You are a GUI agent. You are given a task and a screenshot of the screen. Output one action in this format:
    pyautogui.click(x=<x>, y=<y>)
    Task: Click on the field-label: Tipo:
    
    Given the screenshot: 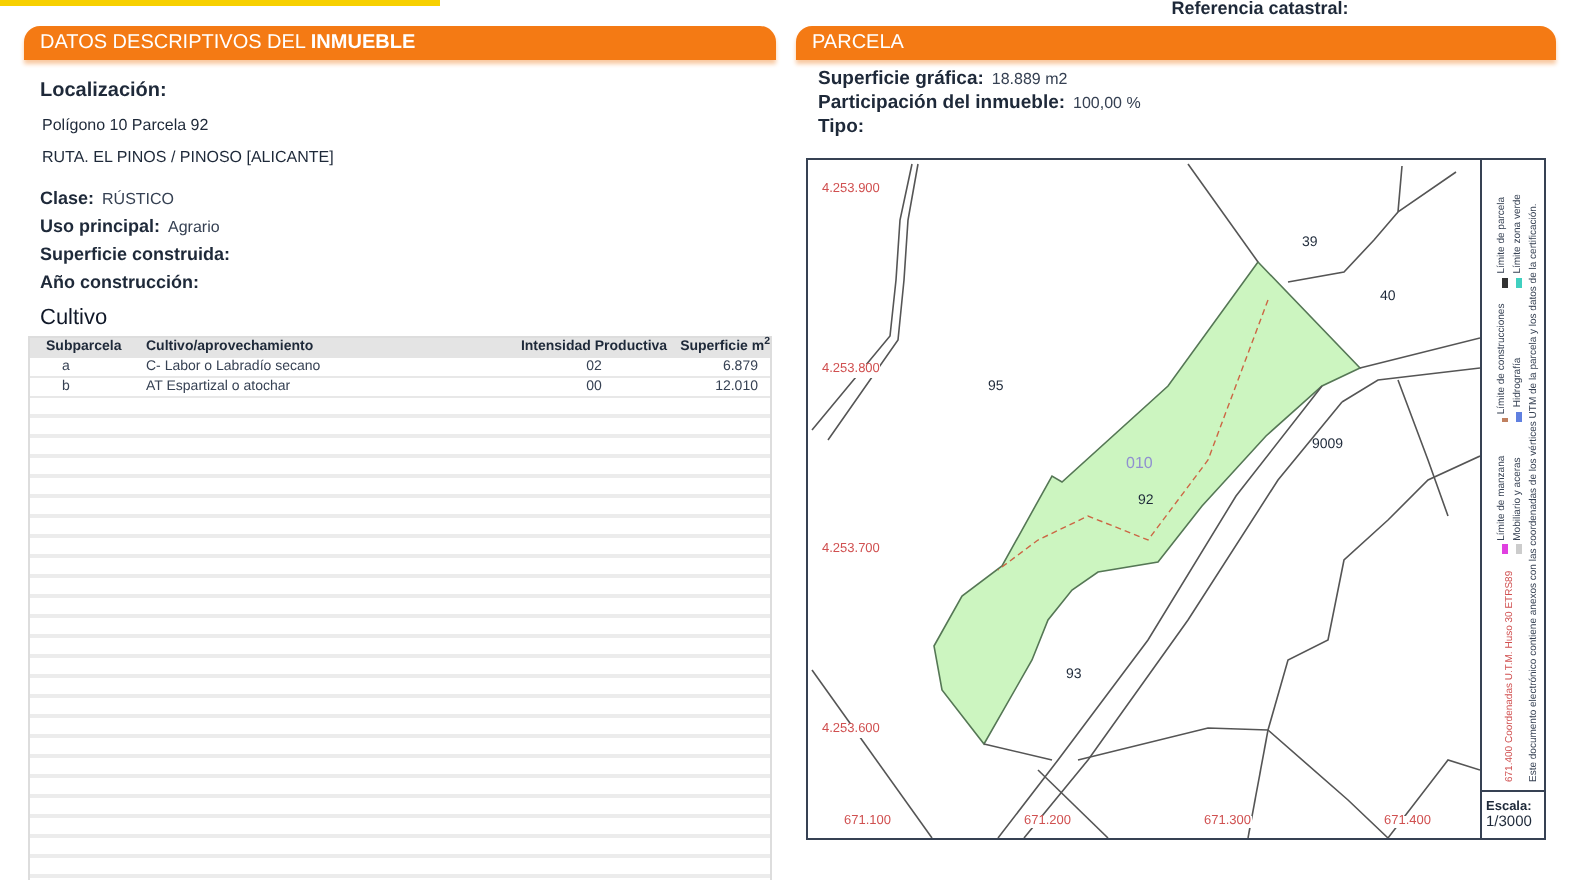 What is the action you would take?
    pyautogui.click(x=841, y=128)
    